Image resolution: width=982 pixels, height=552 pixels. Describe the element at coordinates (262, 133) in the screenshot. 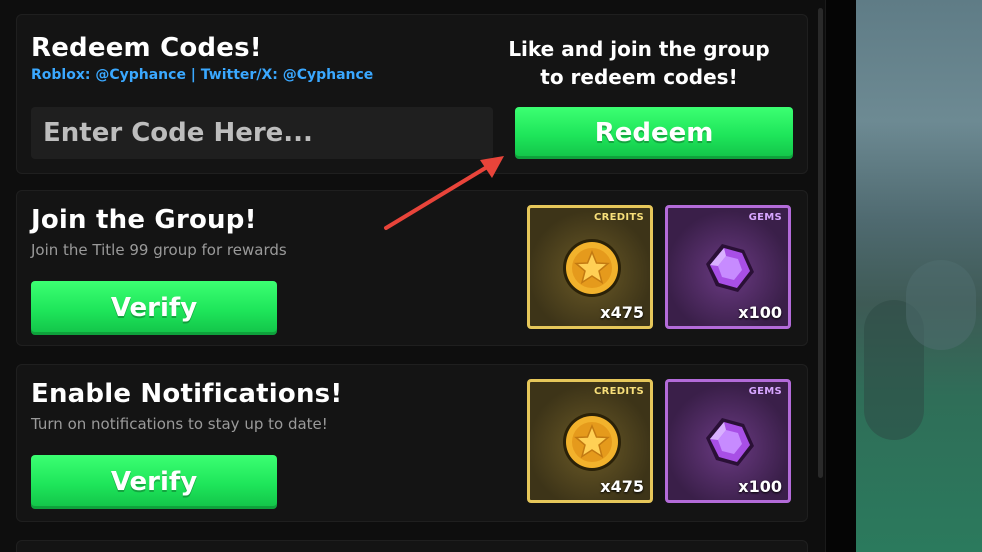

I see `code-input` at that location.